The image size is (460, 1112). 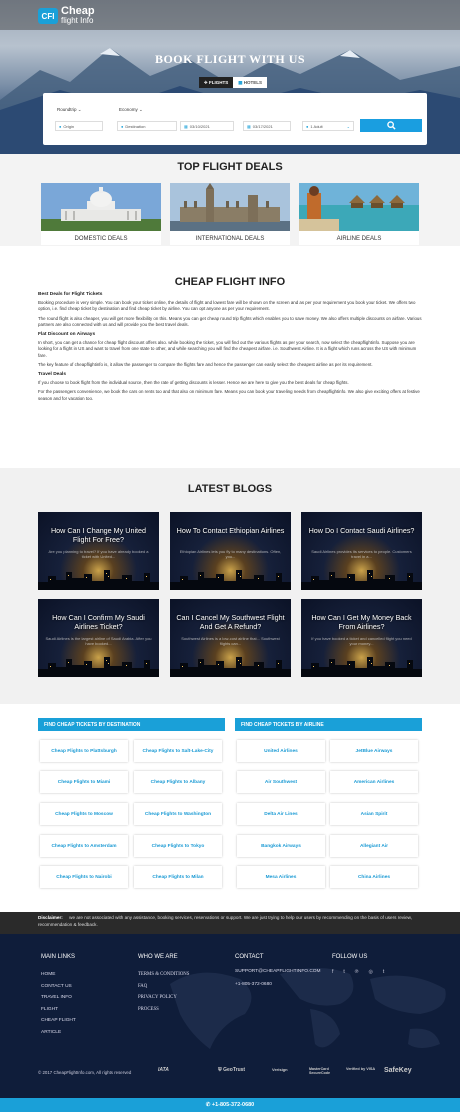 I want to click on airline-link: Bangkok Airways, so click(x=281, y=846).